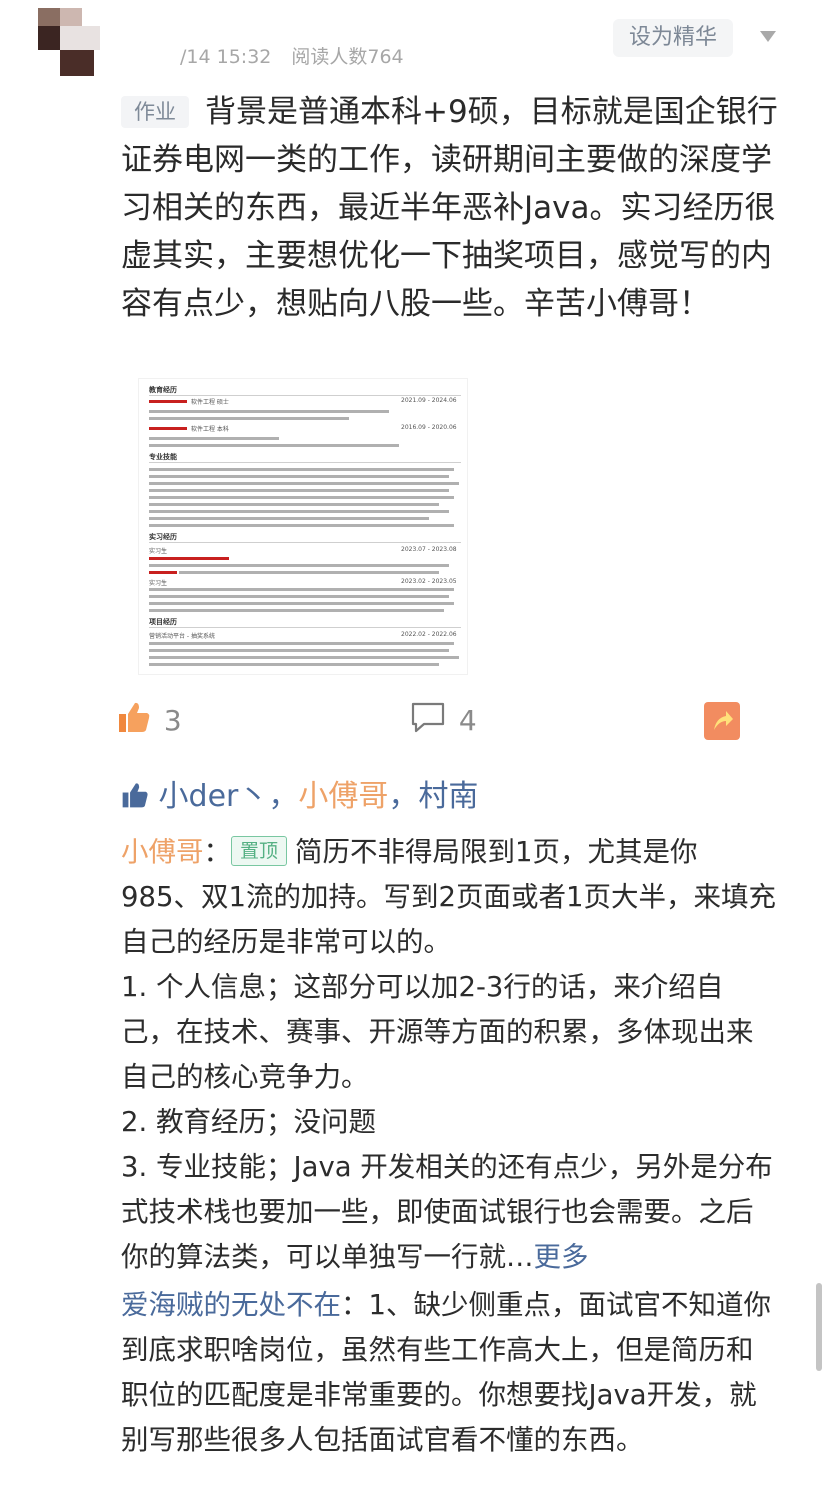  I want to click on resume-intern-date: 2023.02 - 2023.05, so click(429, 581).